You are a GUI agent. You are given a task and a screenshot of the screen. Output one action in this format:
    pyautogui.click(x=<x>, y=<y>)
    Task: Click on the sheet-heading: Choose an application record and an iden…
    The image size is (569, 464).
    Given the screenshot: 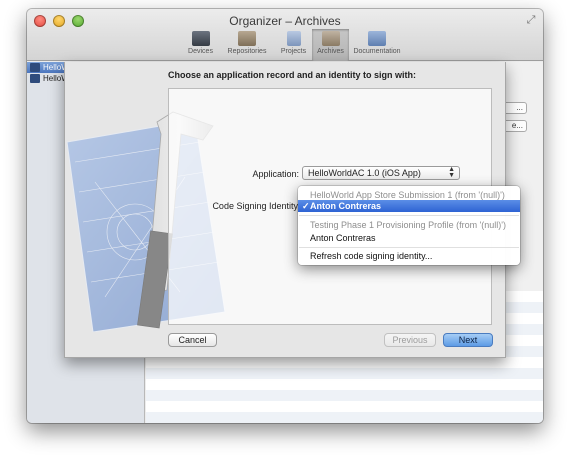 What is the action you would take?
    pyautogui.click(x=292, y=75)
    